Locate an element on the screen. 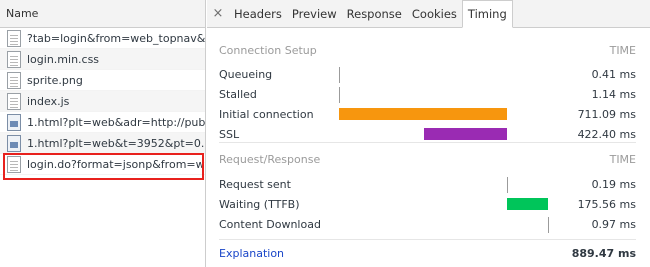 This screenshot has width=650, height=267. request-name: index.js is located at coordinates (48, 101).